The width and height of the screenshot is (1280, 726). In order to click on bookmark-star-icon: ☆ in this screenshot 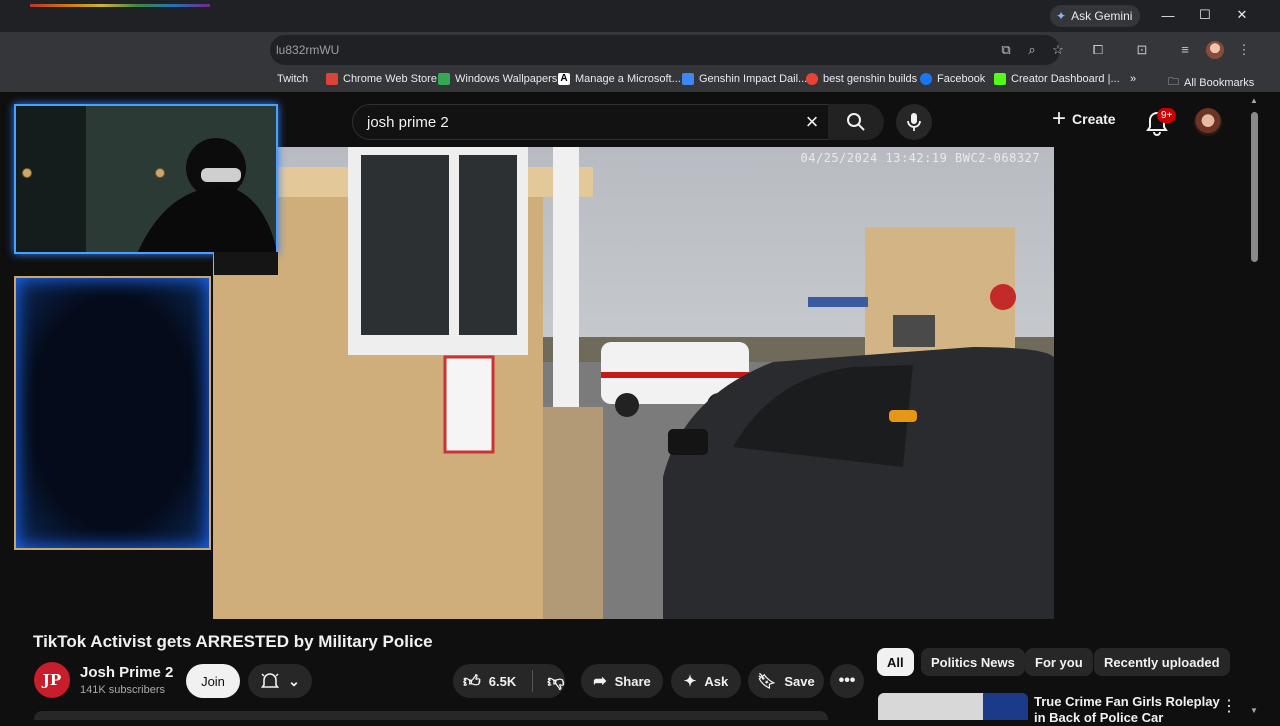, I will do `click(1058, 50)`.